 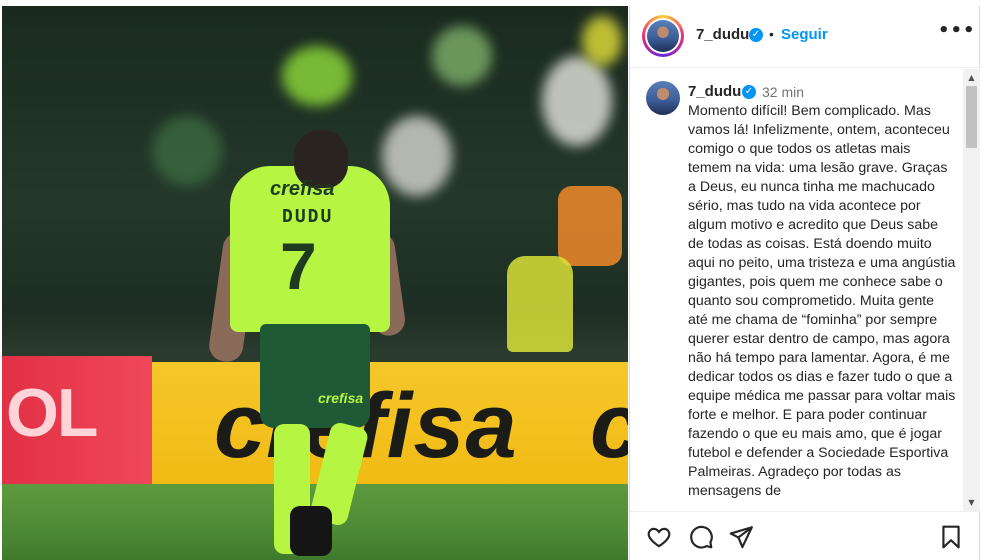 What do you see at coordinates (308, 216) in the screenshot?
I see `shirt-name-text: DUDU` at bounding box center [308, 216].